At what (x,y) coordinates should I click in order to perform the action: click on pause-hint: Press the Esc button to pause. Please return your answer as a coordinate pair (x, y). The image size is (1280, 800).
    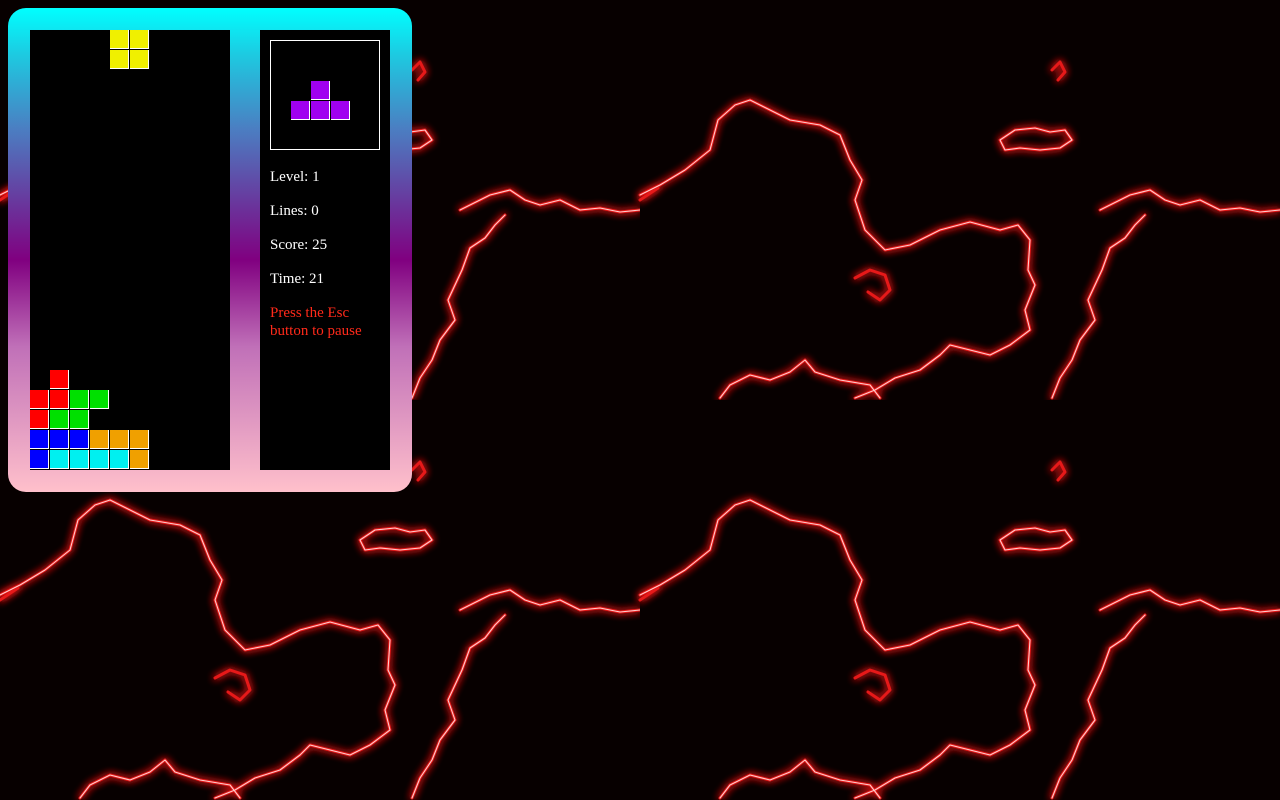
    Looking at the image, I should click on (316, 322).